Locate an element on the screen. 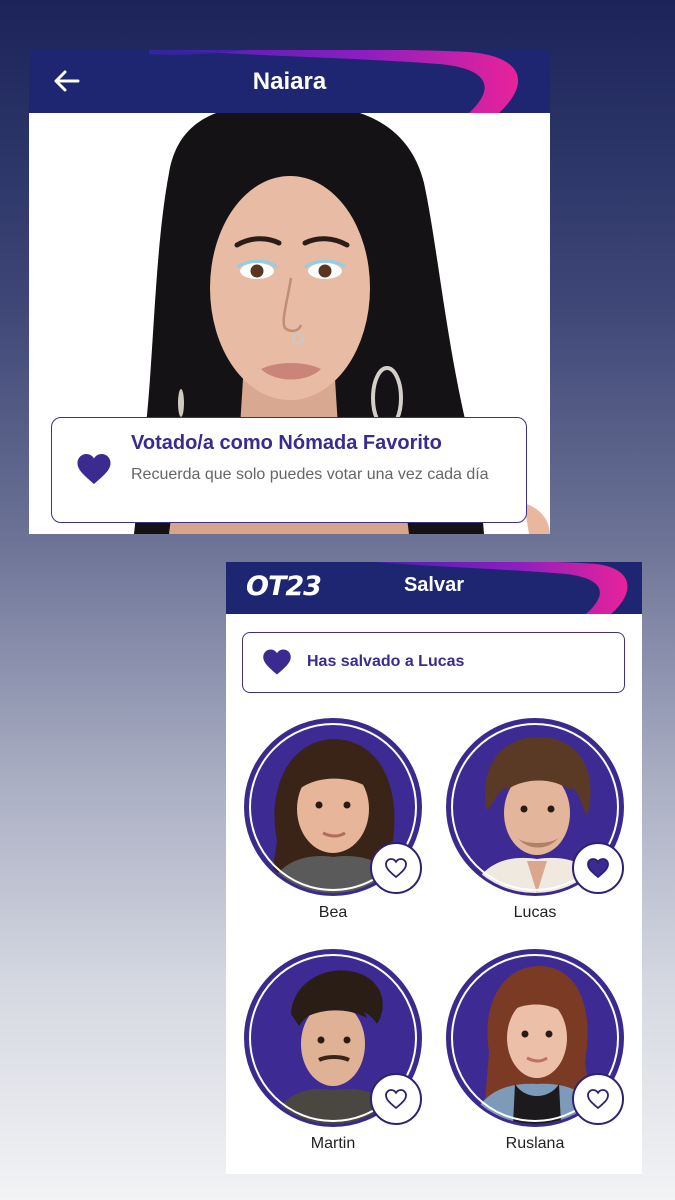  saved-confirmation-banner: Has salvado a Lucas is located at coordinates (433, 662).